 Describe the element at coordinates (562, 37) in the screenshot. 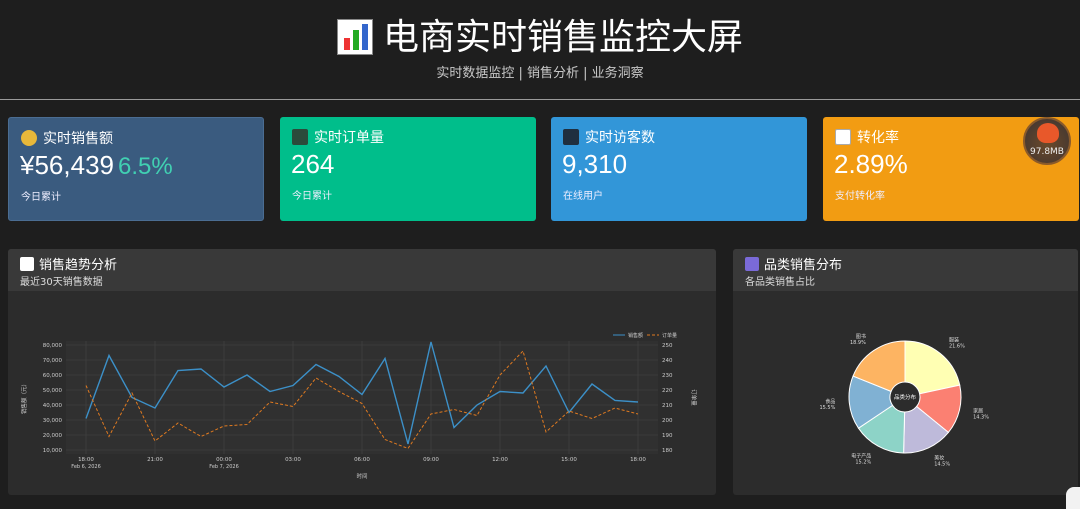

I see `page-title-text: 电商实时销售监控大屏` at that location.